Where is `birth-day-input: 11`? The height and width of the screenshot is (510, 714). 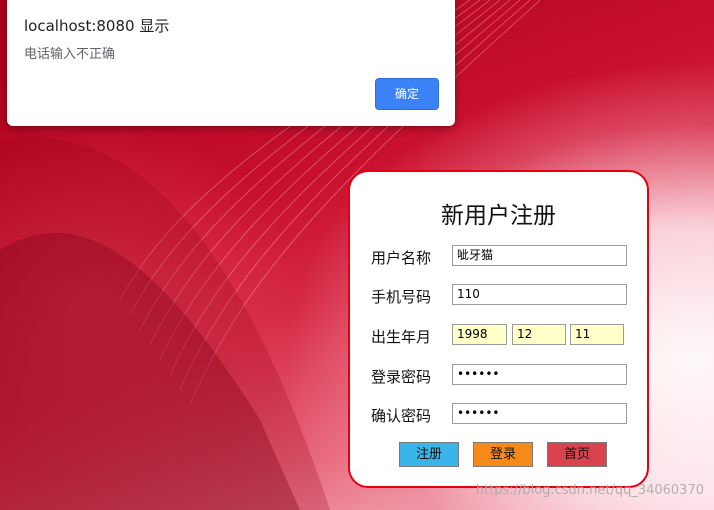
birth-day-input: 11 is located at coordinates (597, 334).